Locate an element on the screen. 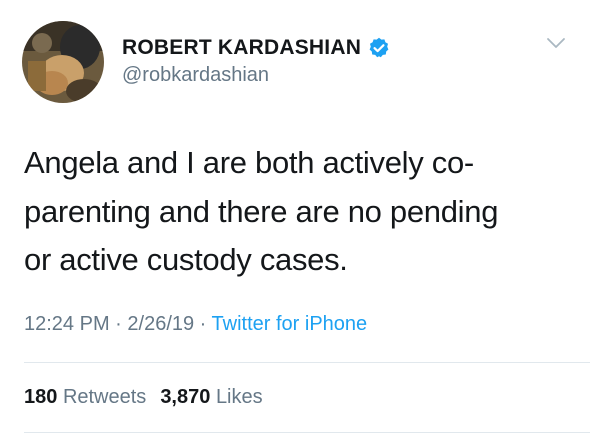  tweet-stats: 180 Retweets 3,870 Likes is located at coordinates (143, 397).